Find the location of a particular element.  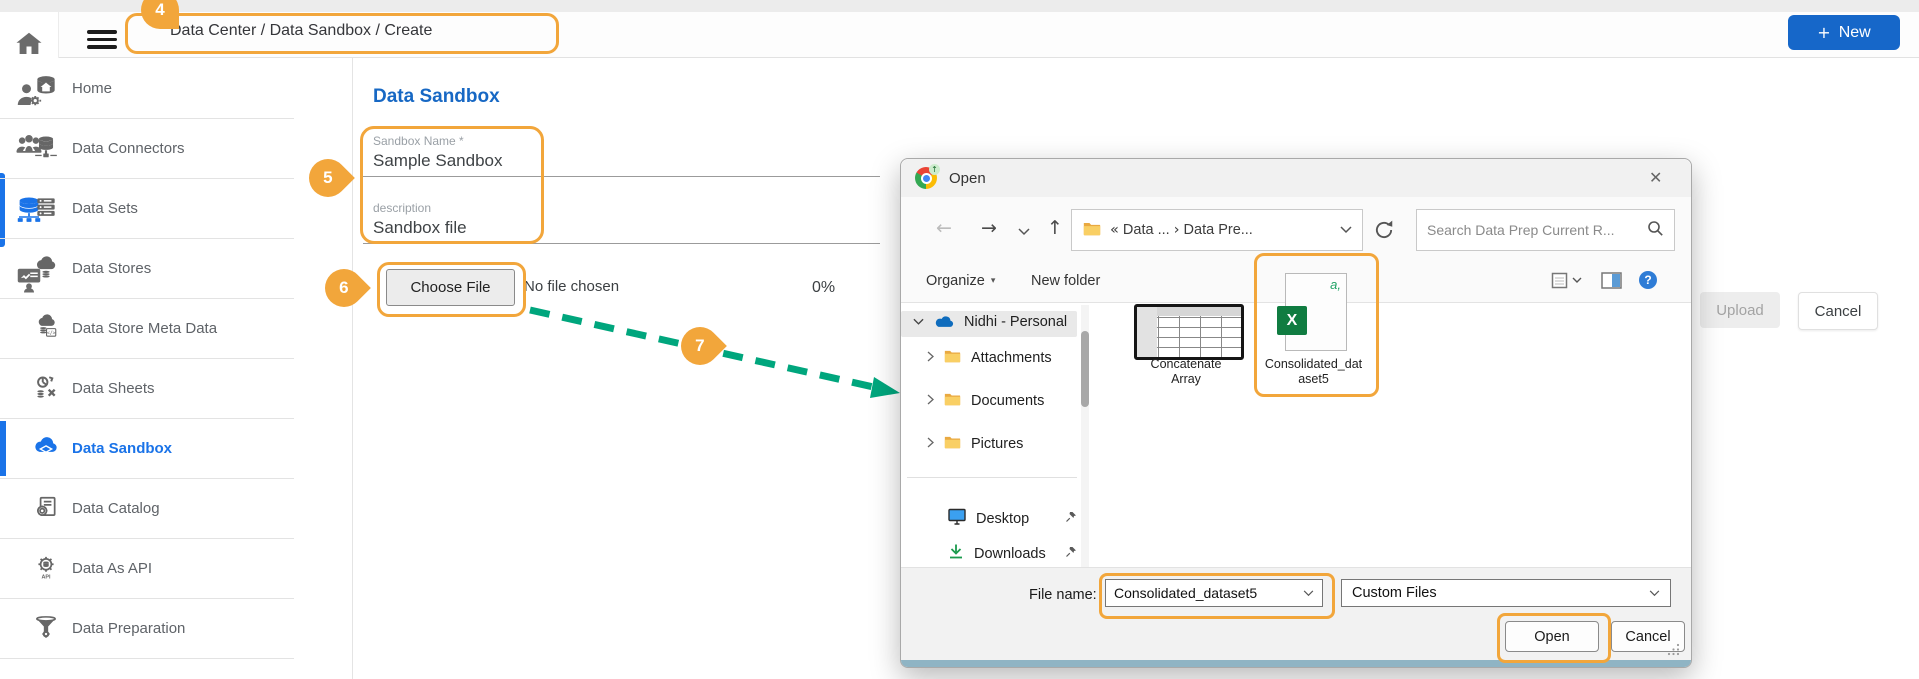

sidebar-item-data-sheets: Data Sheets is located at coordinates (147, 389).